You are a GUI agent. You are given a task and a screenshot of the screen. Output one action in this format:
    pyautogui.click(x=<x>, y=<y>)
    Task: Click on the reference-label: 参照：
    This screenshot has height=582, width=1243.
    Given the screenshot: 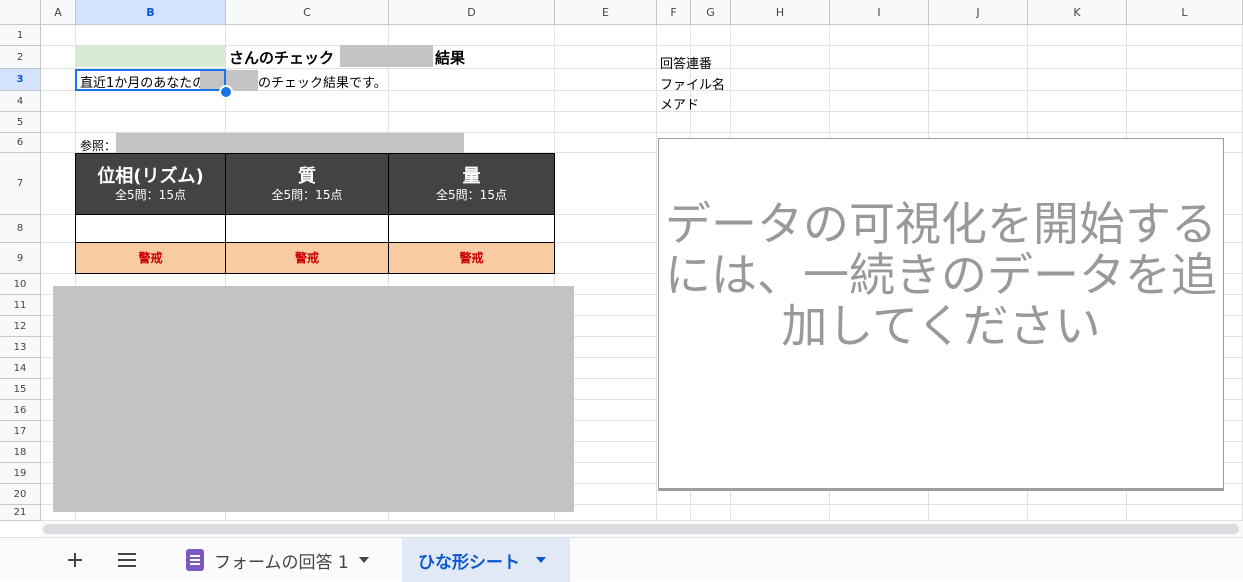 What is the action you would take?
    pyautogui.click(x=98, y=146)
    